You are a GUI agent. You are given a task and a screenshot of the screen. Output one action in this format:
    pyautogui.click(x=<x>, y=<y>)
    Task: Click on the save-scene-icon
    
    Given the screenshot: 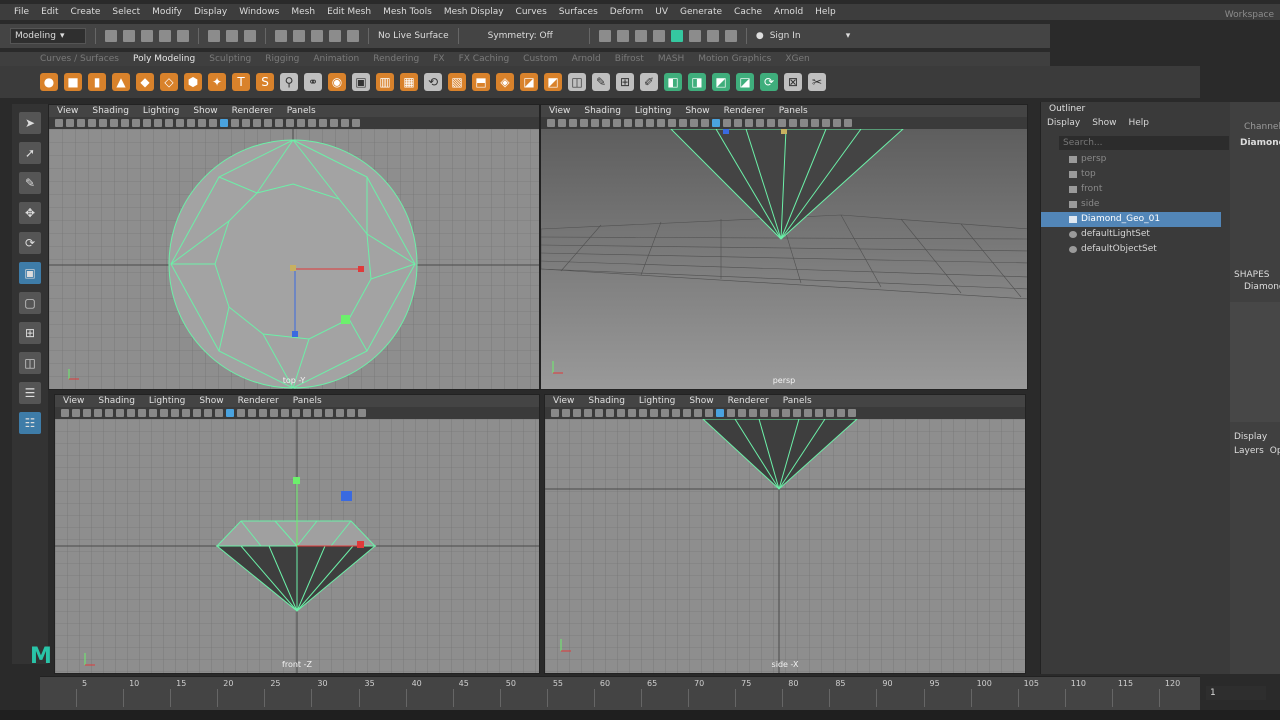 What is the action you would take?
    pyautogui.click(x=147, y=36)
    